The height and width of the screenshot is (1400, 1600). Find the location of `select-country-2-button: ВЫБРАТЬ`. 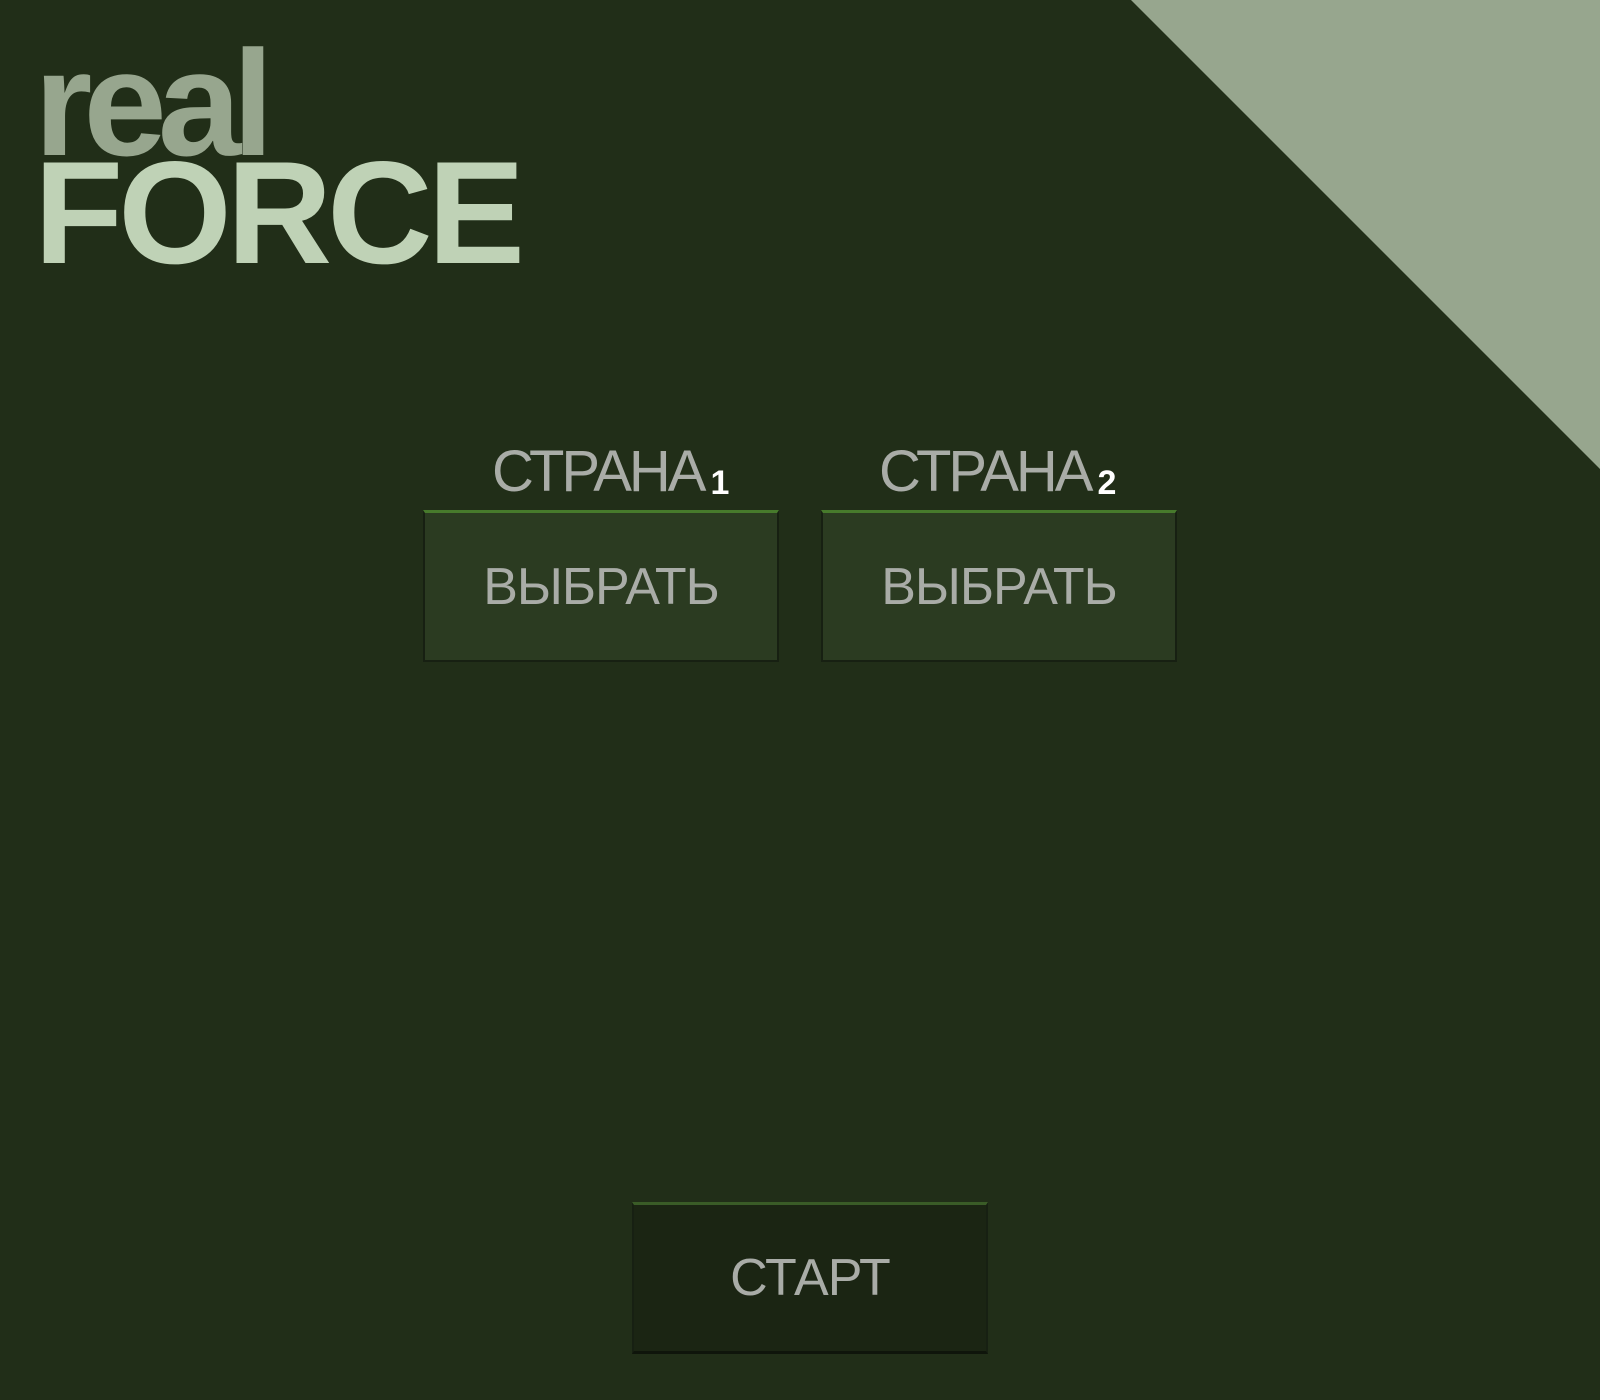

select-country-2-button: ВЫБРАТЬ is located at coordinates (999, 586).